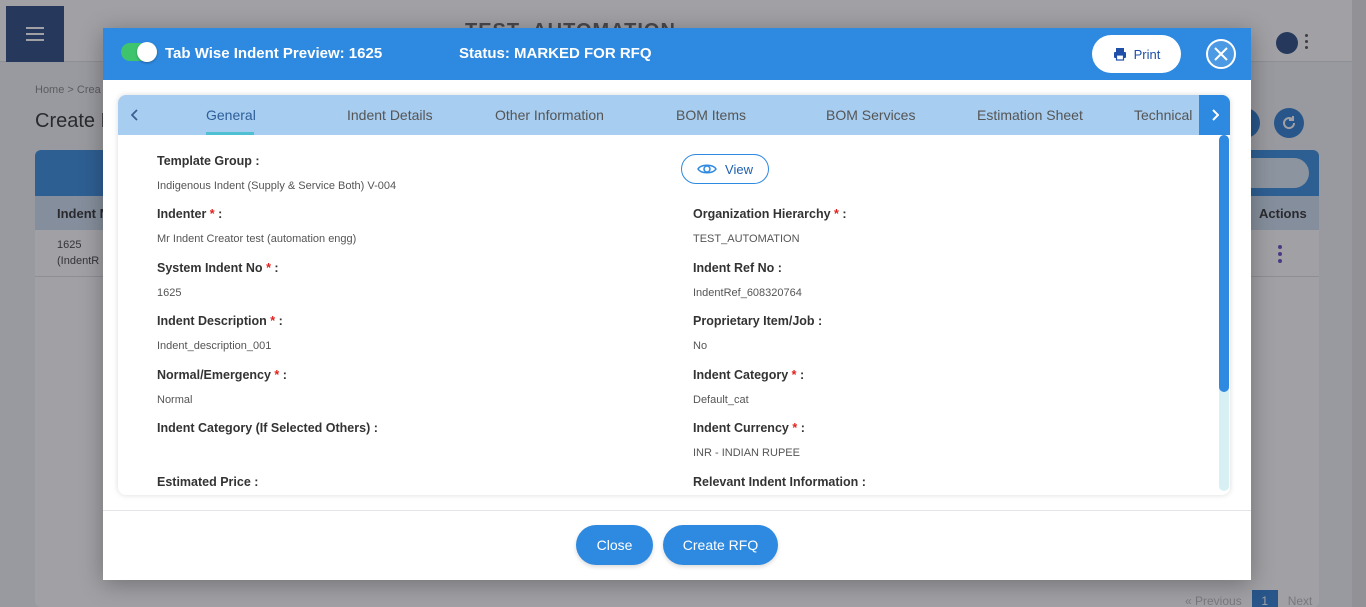 The width and height of the screenshot is (1366, 607). I want to click on tab-general: General, so click(231, 115).